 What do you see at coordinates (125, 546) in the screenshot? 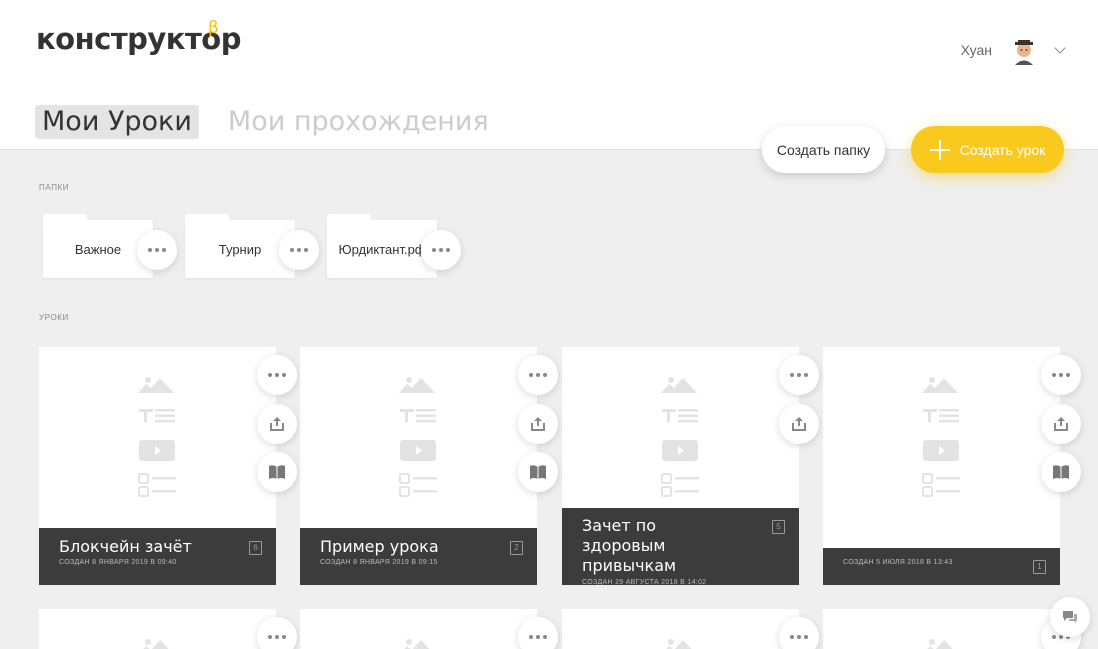
I see `lesson-title: Блокчейн зачёт` at bounding box center [125, 546].